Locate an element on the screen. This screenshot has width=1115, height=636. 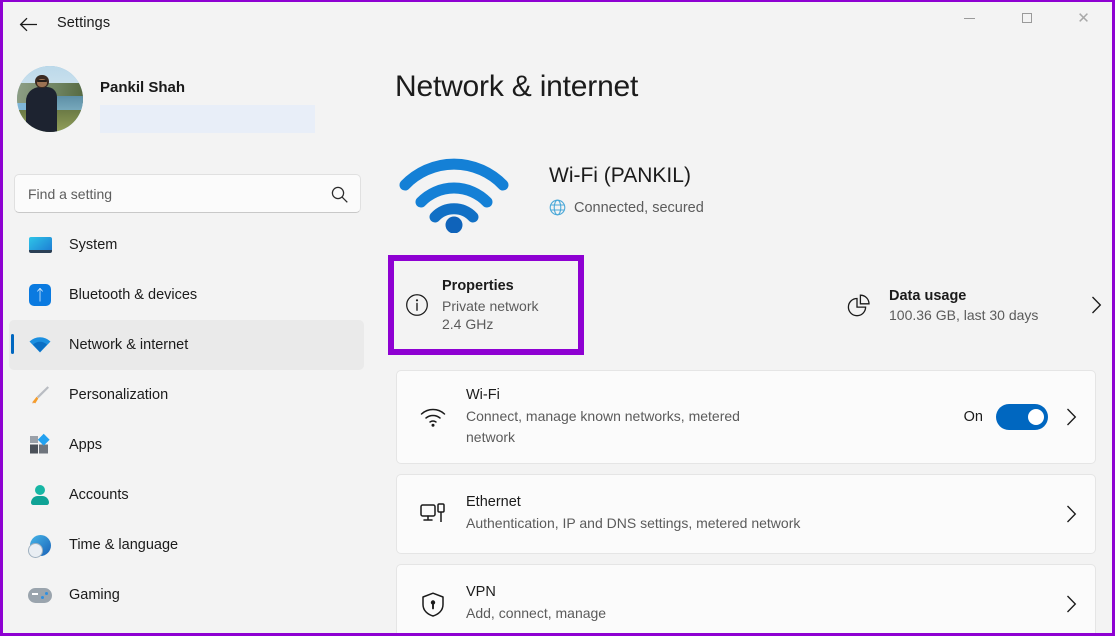
ethernet-icon is located at coordinates (433, 514).